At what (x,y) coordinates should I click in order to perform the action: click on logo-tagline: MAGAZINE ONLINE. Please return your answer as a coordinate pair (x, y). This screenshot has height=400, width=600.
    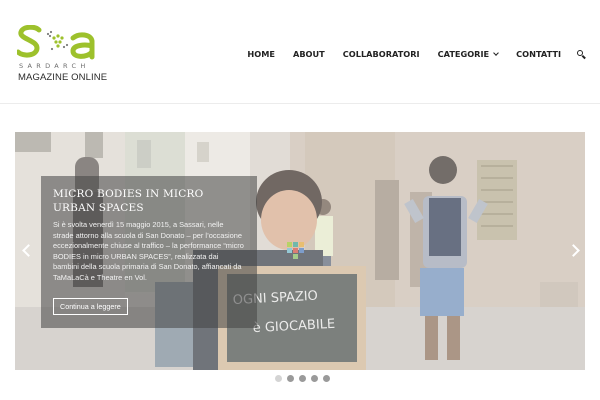
    Looking at the image, I should click on (63, 77).